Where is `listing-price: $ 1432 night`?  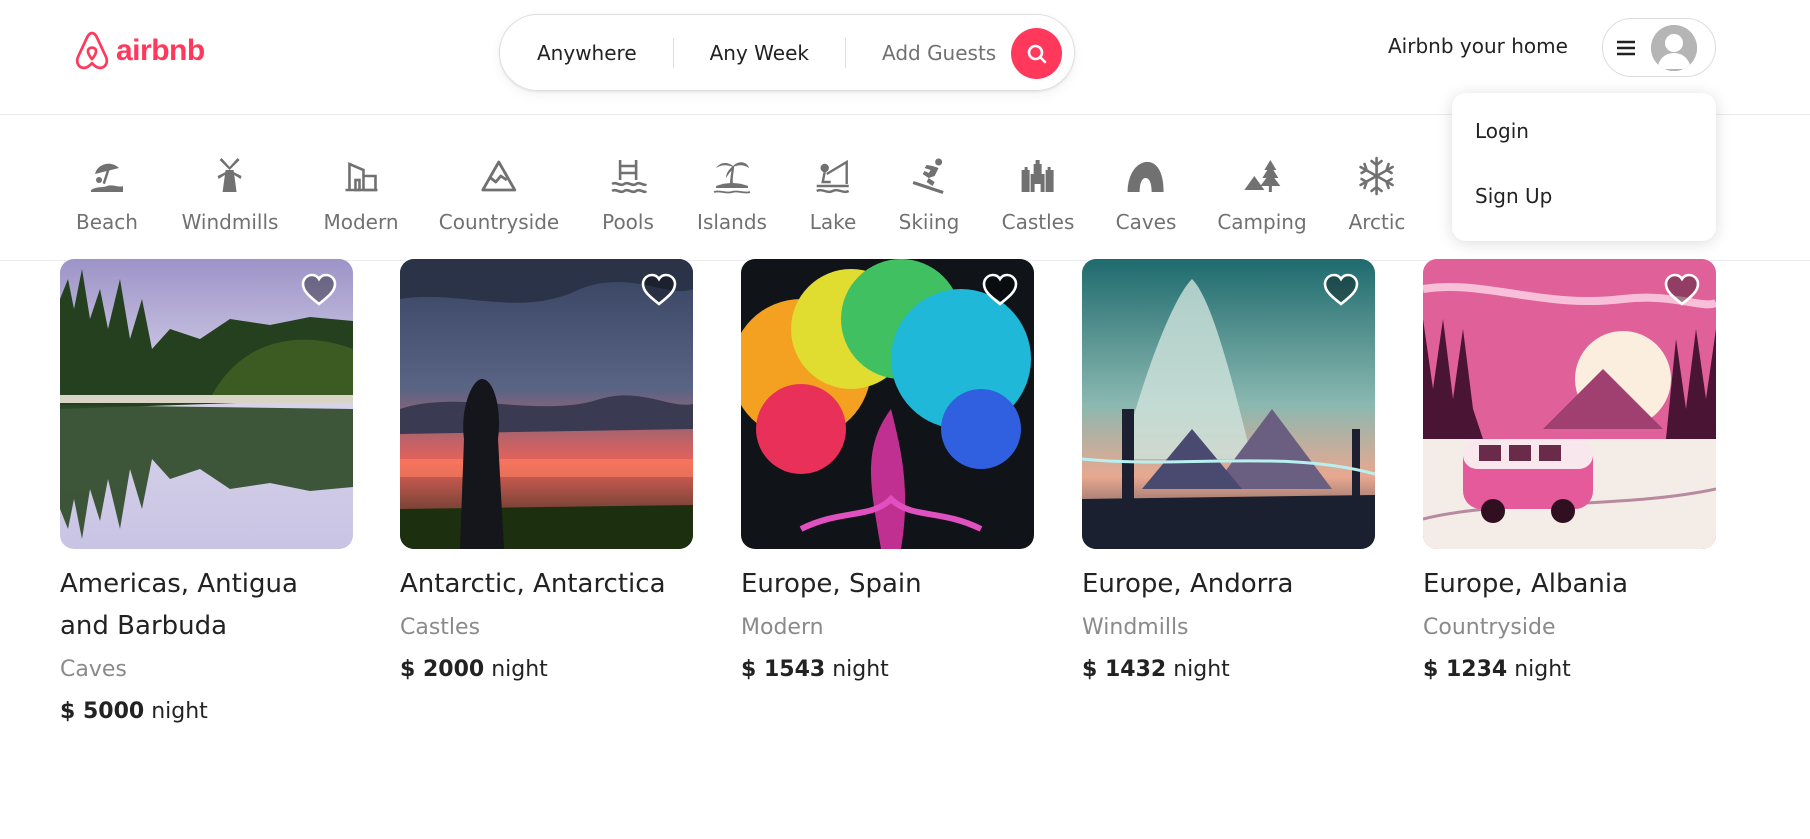 listing-price: $ 1432 night is located at coordinates (1228, 670).